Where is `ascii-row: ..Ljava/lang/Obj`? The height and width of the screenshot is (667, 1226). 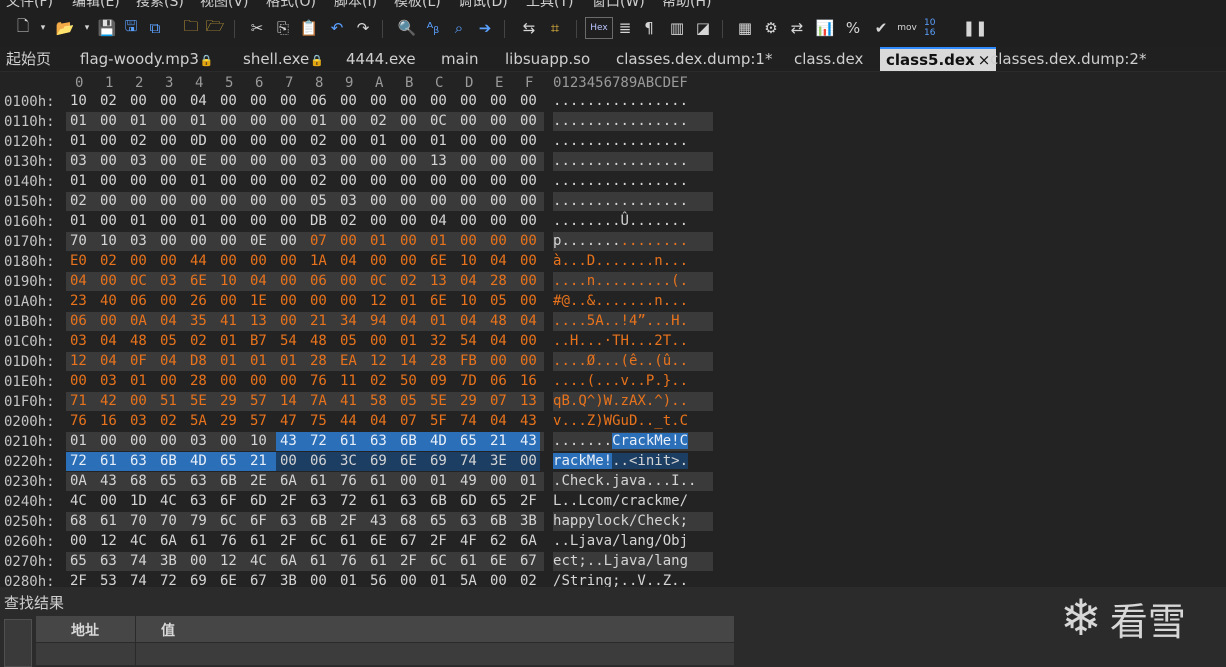
ascii-row: ..Ljava/lang/Obj is located at coordinates (633, 541).